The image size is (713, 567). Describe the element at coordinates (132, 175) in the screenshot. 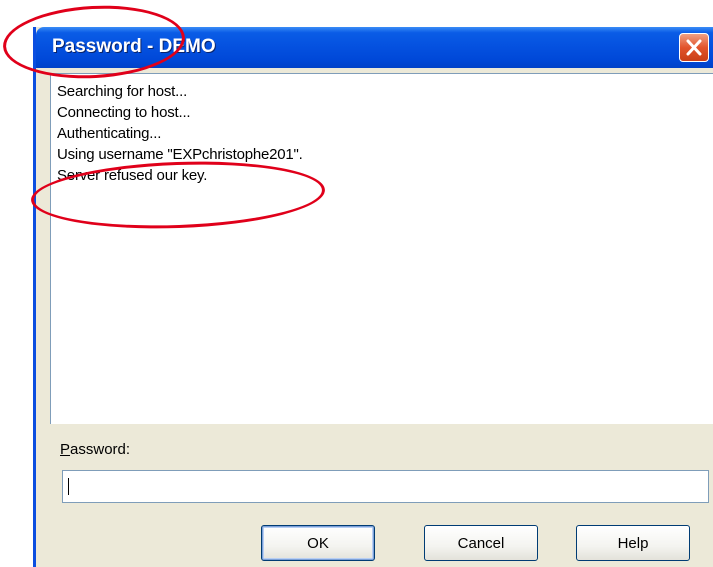

I see `log-line: Server refused our key.` at that location.